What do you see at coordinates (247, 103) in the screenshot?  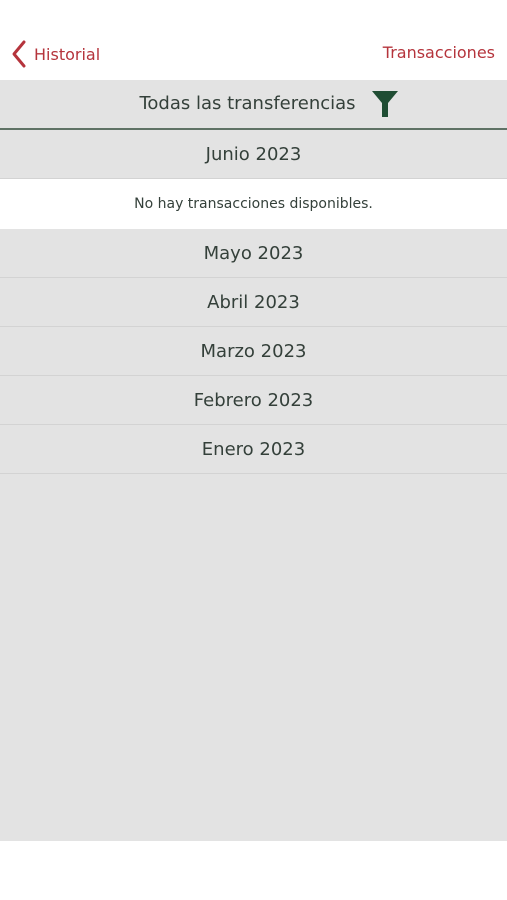 I see `filter-label: Todas las transferencias` at bounding box center [247, 103].